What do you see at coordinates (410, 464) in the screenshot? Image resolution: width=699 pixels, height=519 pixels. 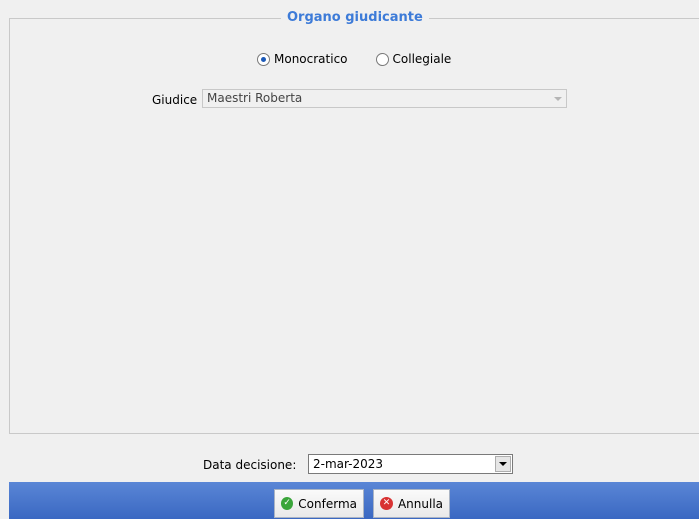 I see `data-decisione-select: 2-mar-2023` at bounding box center [410, 464].